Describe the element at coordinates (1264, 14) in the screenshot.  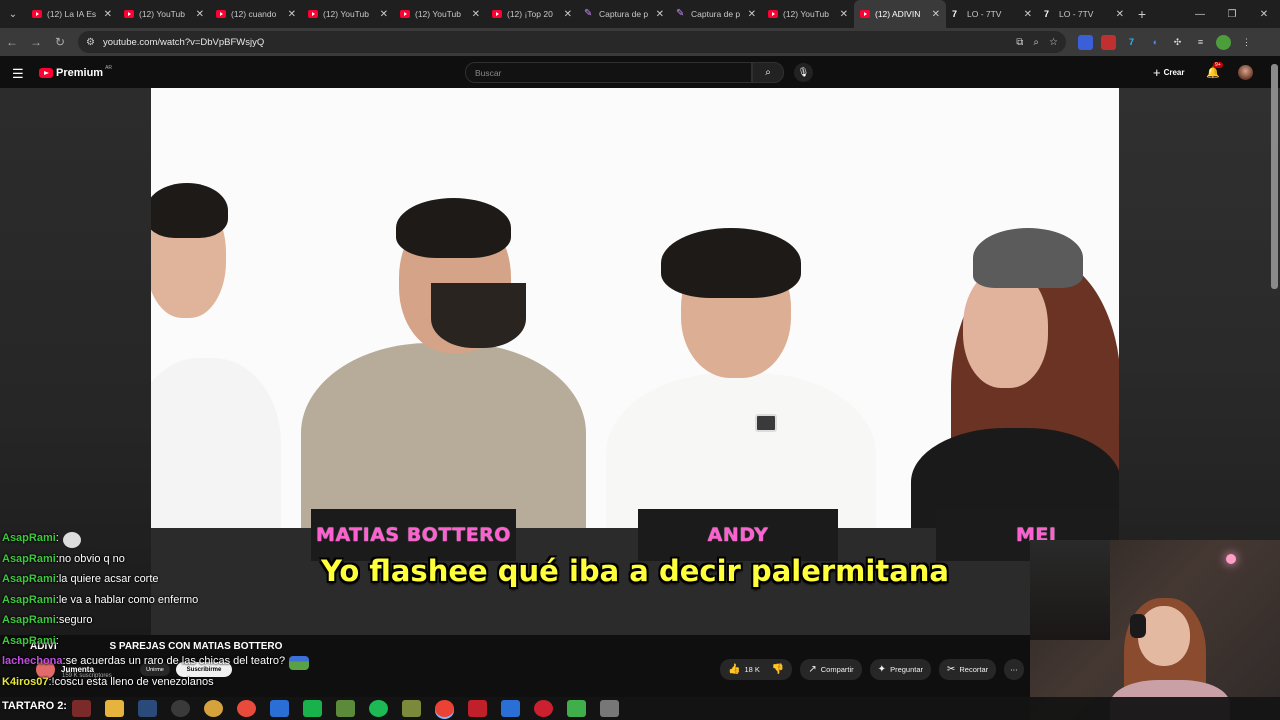
I see `close-window-icon: ✕` at that location.